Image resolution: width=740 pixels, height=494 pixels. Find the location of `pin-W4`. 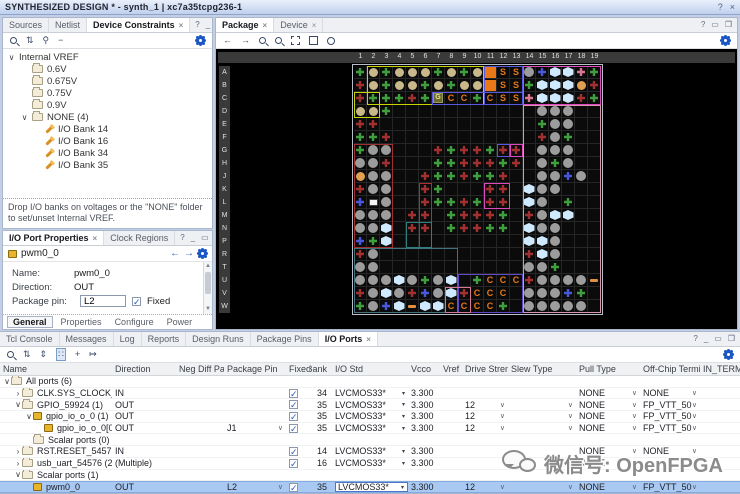

pin-W4 is located at coordinates (399, 306).